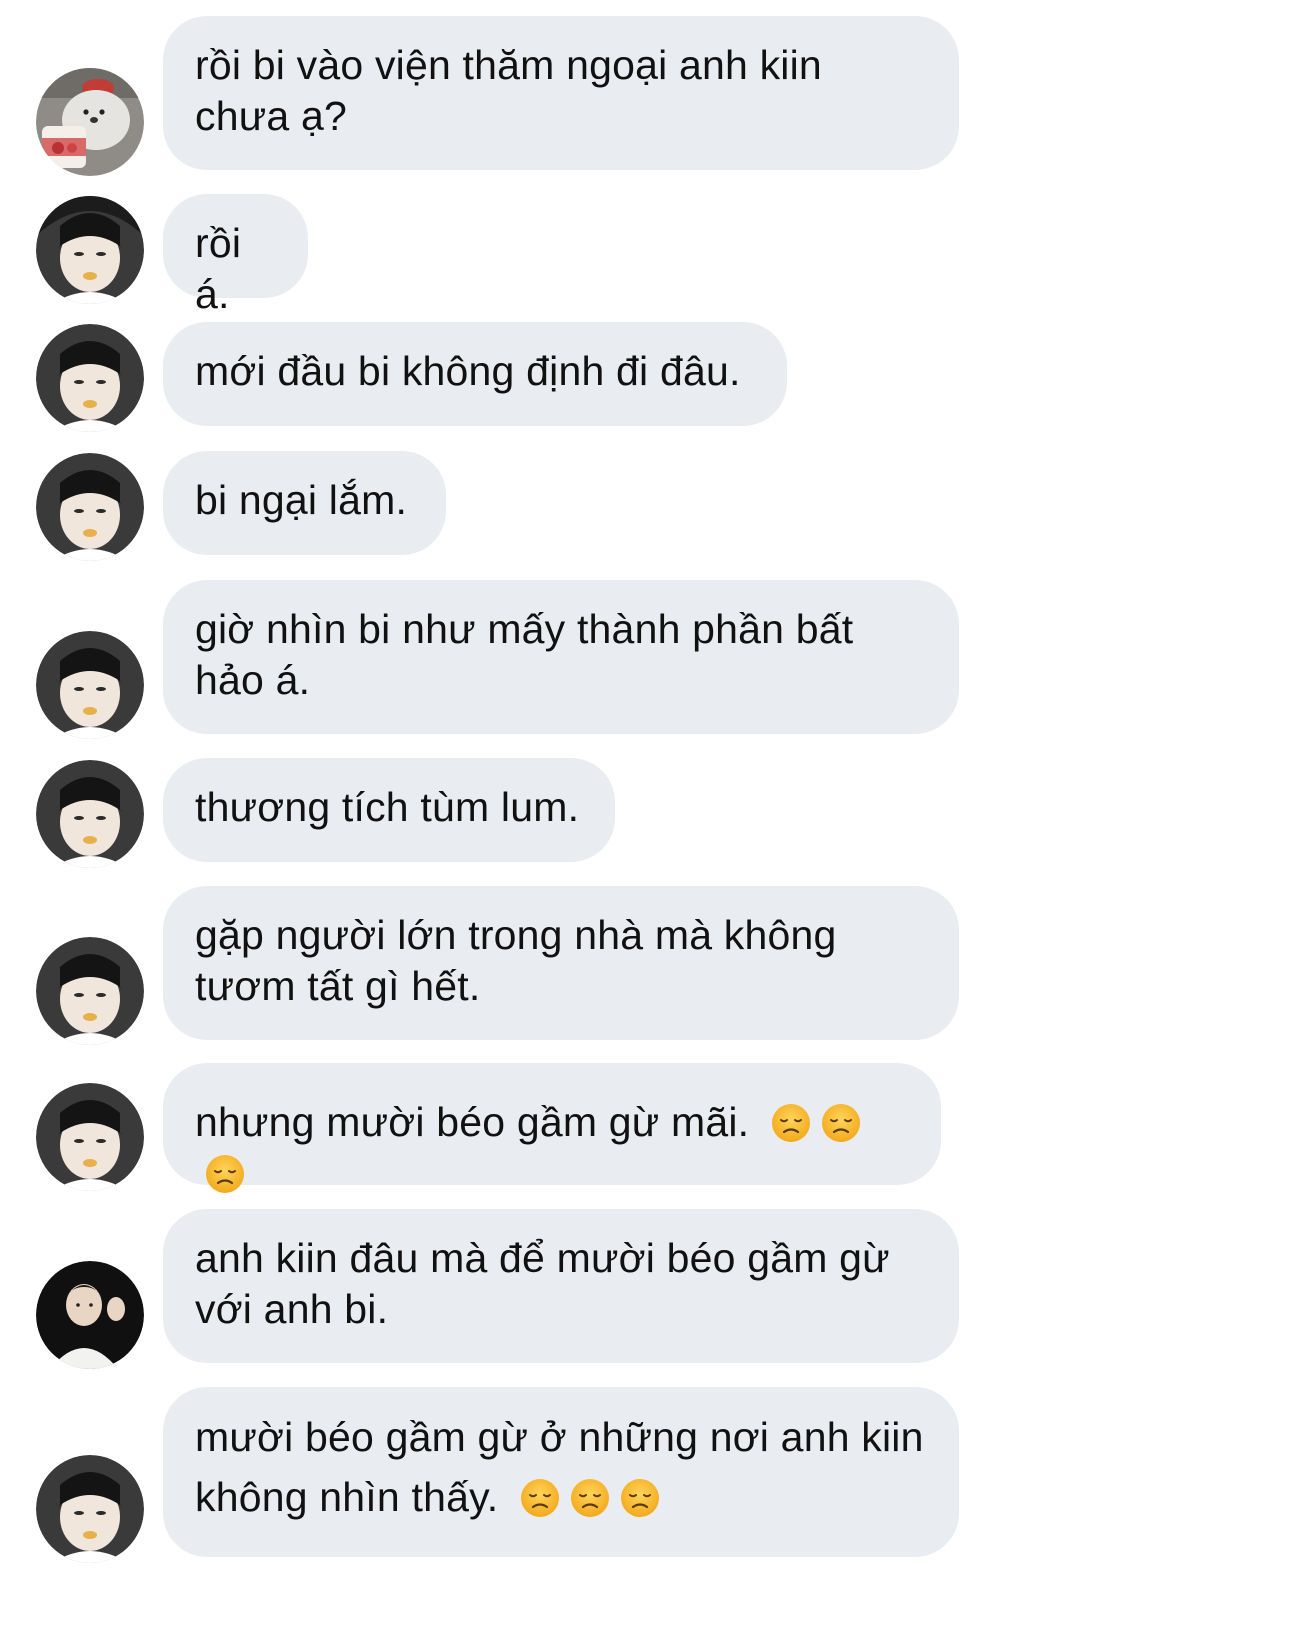  I want to click on kiin-avatar, so click(90, 1315).